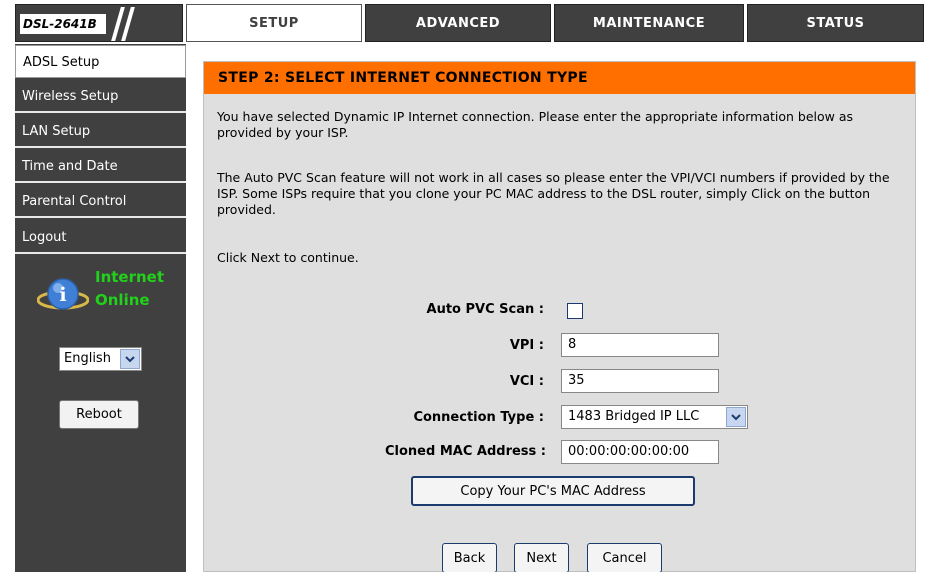 The image size is (930, 572). I want to click on vci-input: 35, so click(640, 381).